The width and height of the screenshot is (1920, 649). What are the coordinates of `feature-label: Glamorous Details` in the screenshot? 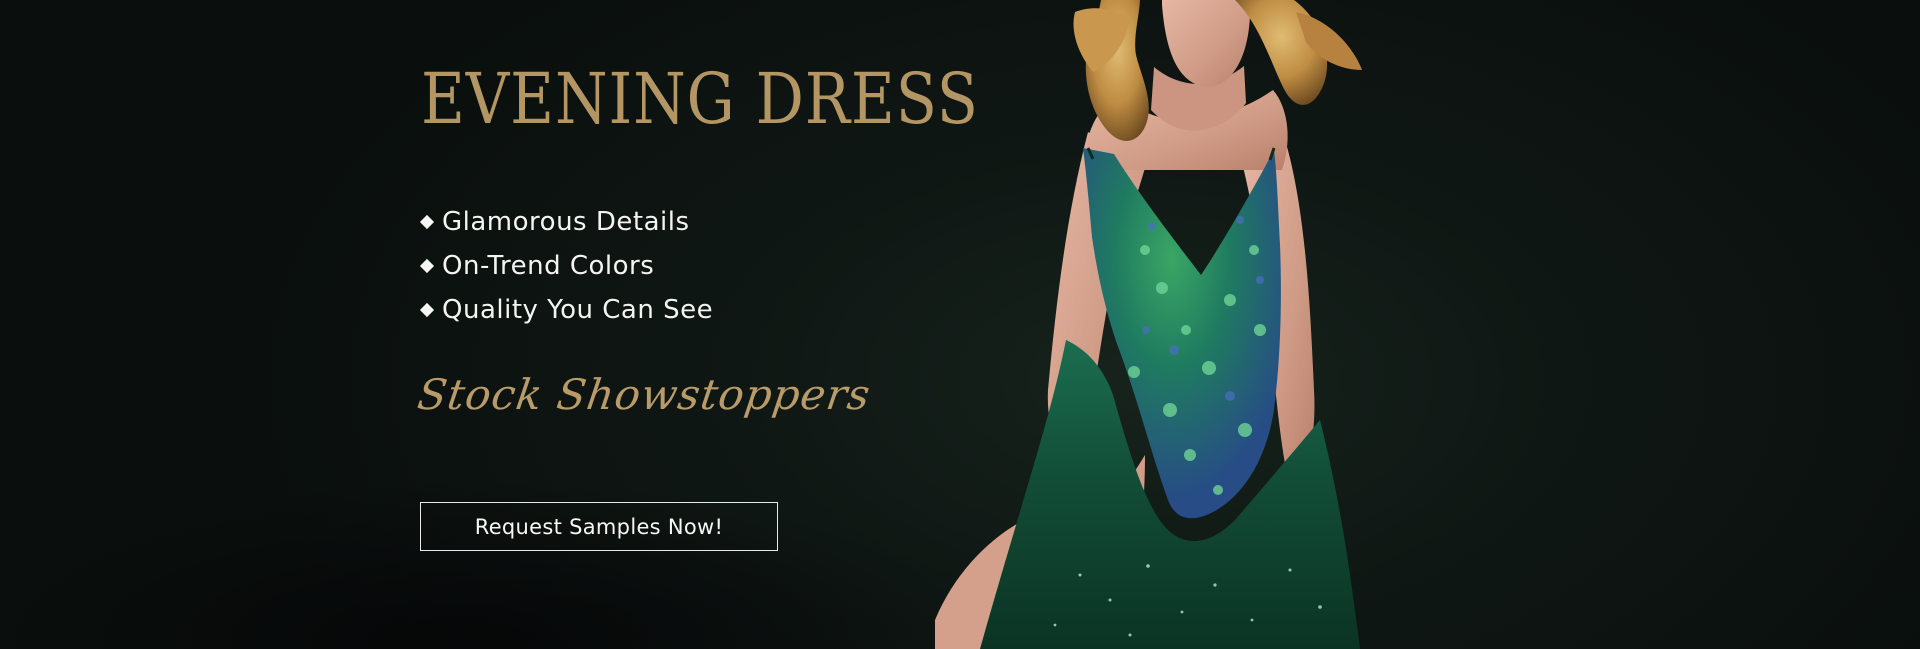 It's located at (566, 222).